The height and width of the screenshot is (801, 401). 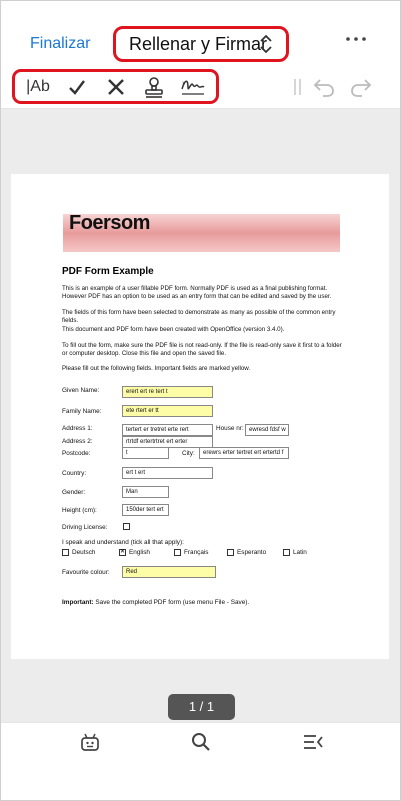 I want to click on favourite-colour-label: Favourite colour:, so click(x=86, y=572).